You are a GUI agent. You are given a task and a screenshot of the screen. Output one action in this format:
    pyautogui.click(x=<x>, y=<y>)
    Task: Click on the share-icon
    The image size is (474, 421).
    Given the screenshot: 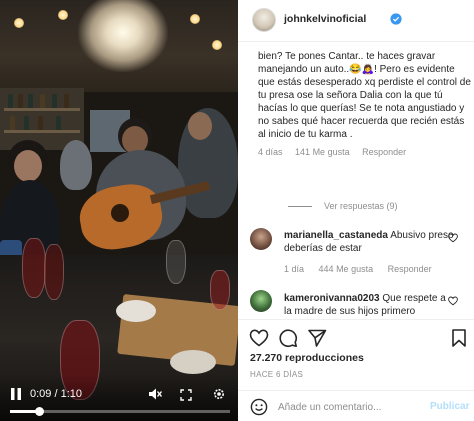 What is the action you would take?
    pyautogui.click(x=317, y=338)
    